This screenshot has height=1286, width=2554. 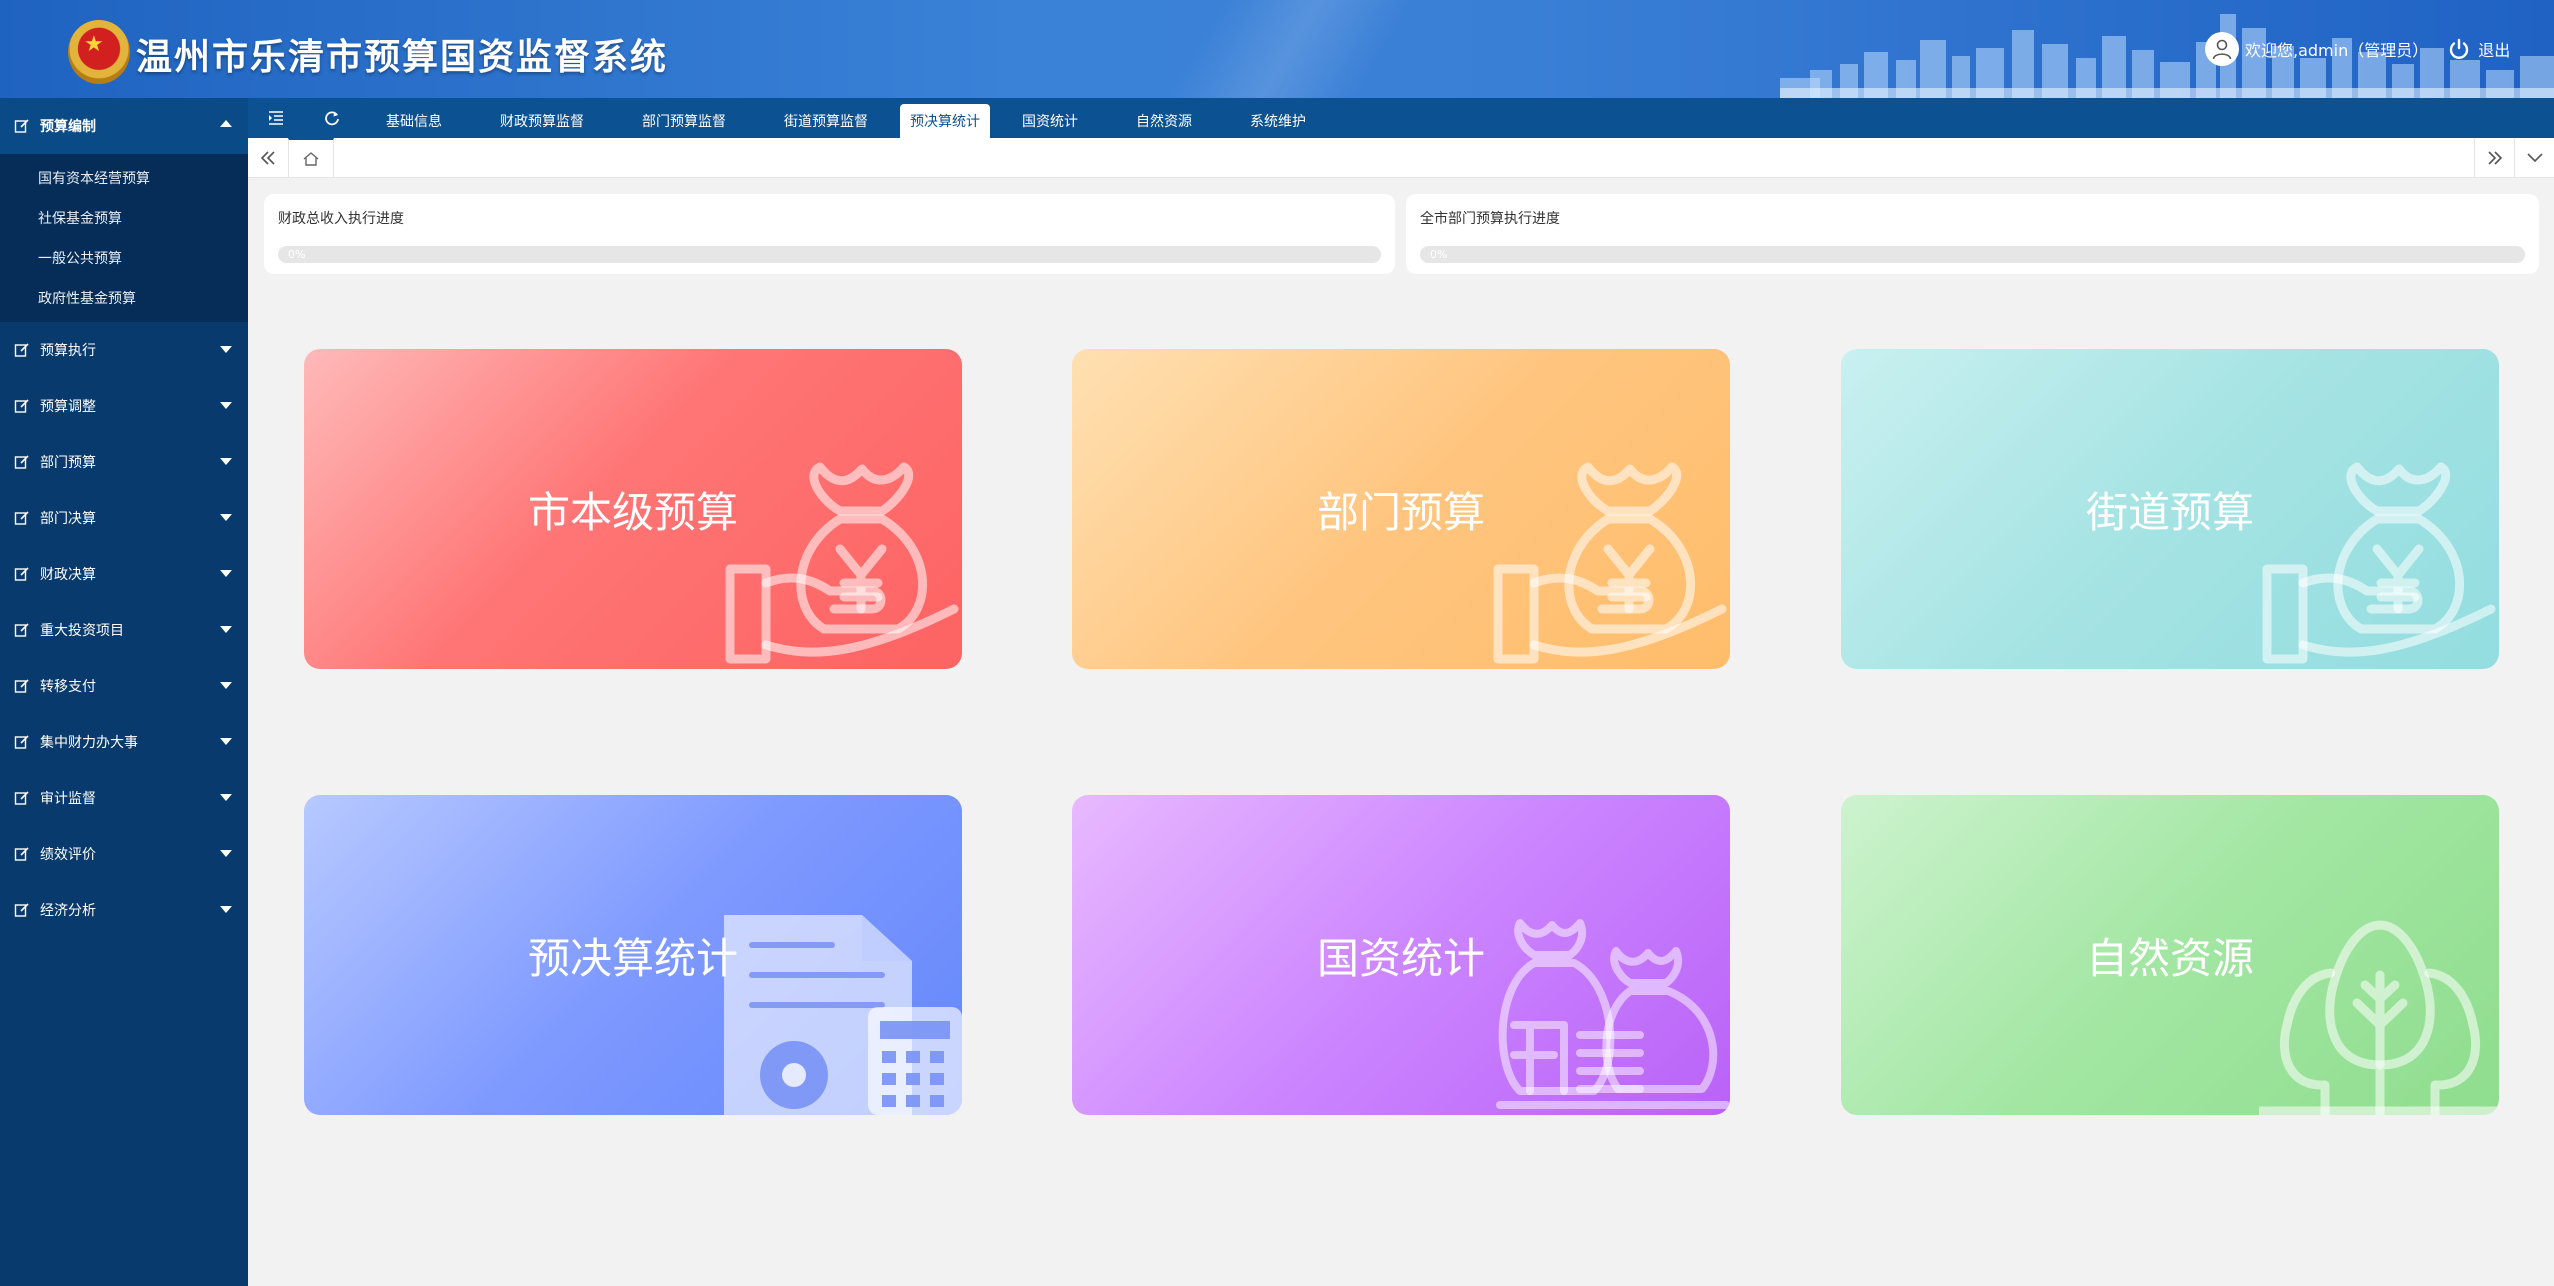 What do you see at coordinates (1050, 121) in the screenshot?
I see `nav-tab: 国资统计` at bounding box center [1050, 121].